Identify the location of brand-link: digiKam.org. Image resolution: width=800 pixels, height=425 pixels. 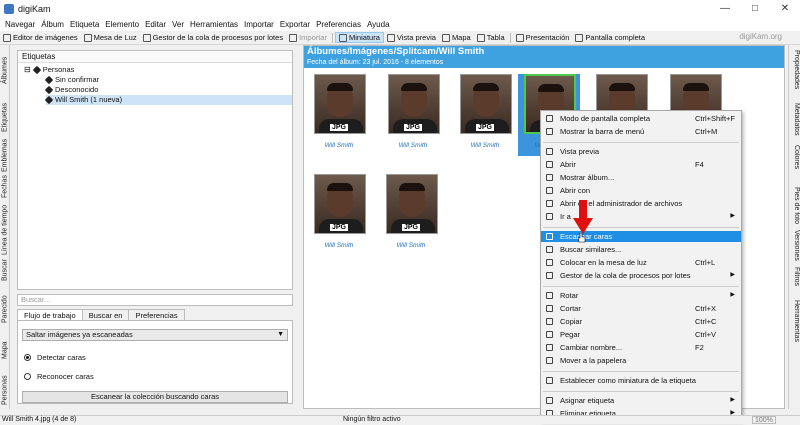
(760, 36).